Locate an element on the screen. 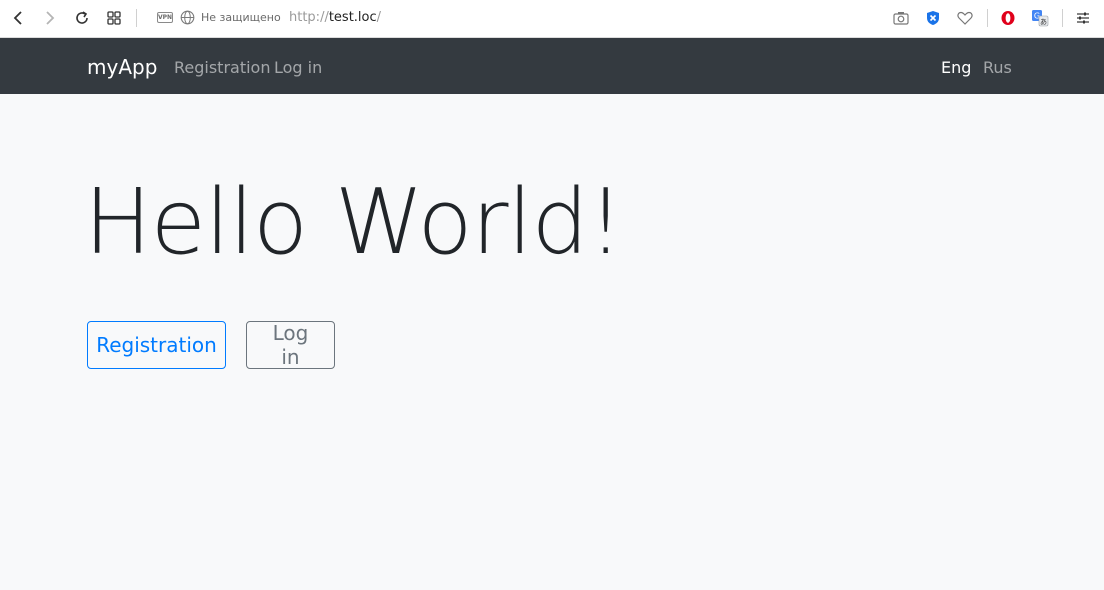 The height and width of the screenshot is (590, 1104). nav-link-login: Log in is located at coordinates (298, 67).